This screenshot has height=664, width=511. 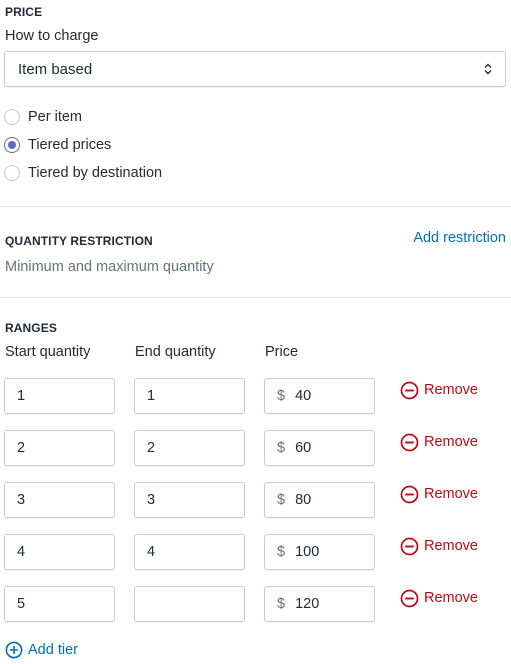 What do you see at coordinates (175, 352) in the screenshot?
I see `end-quantity-header: End quantity` at bounding box center [175, 352].